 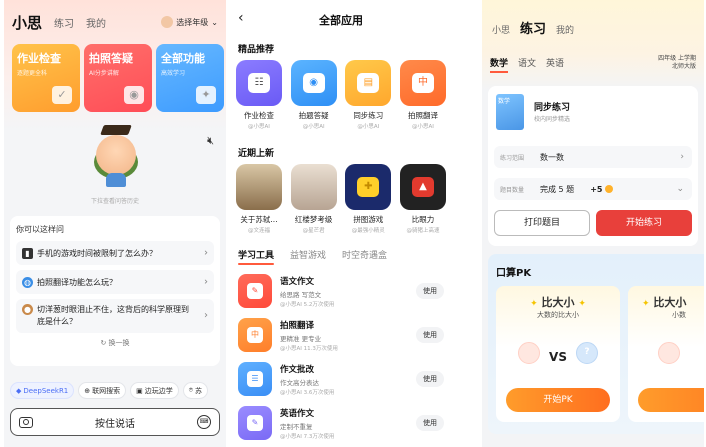 I want to click on ask-header: 你可以这样问, so click(x=40, y=229).